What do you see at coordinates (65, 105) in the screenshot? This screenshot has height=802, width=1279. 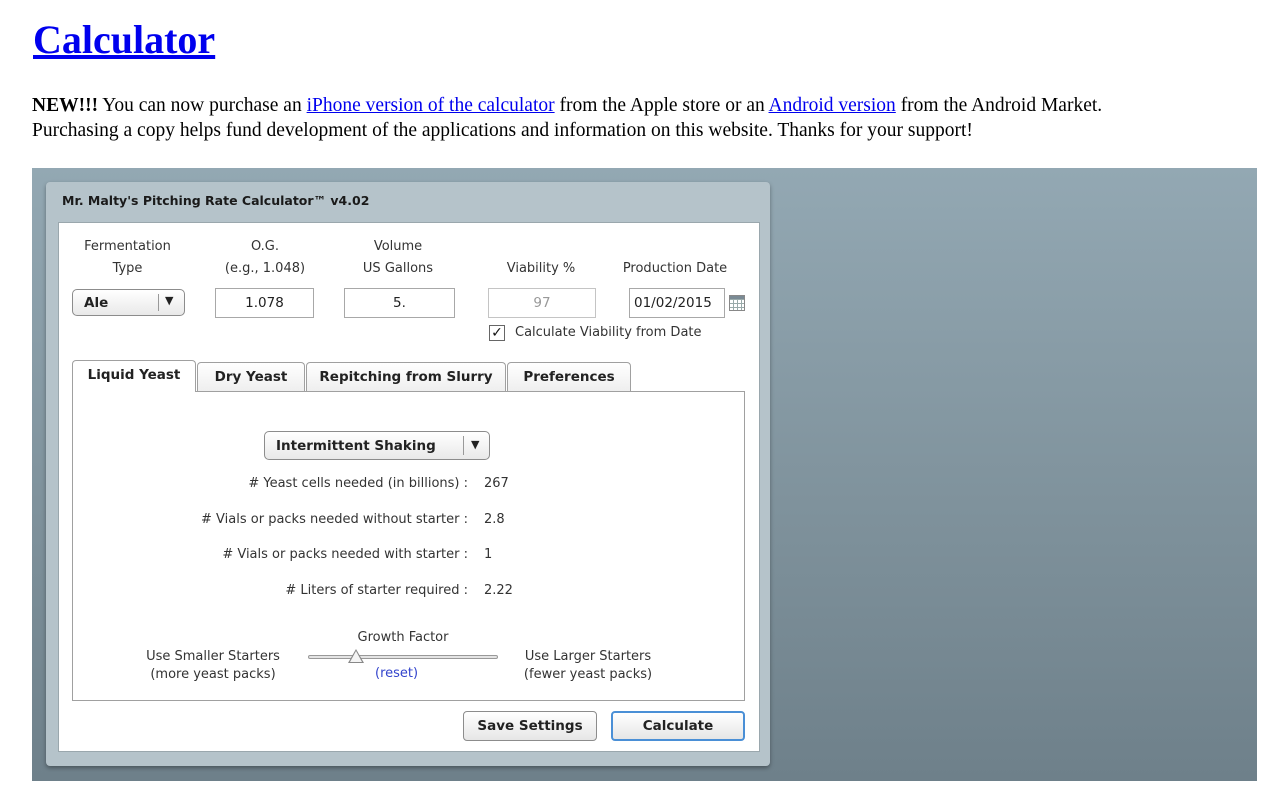 I see `new-label: NEW!!!` at bounding box center [65, 105].